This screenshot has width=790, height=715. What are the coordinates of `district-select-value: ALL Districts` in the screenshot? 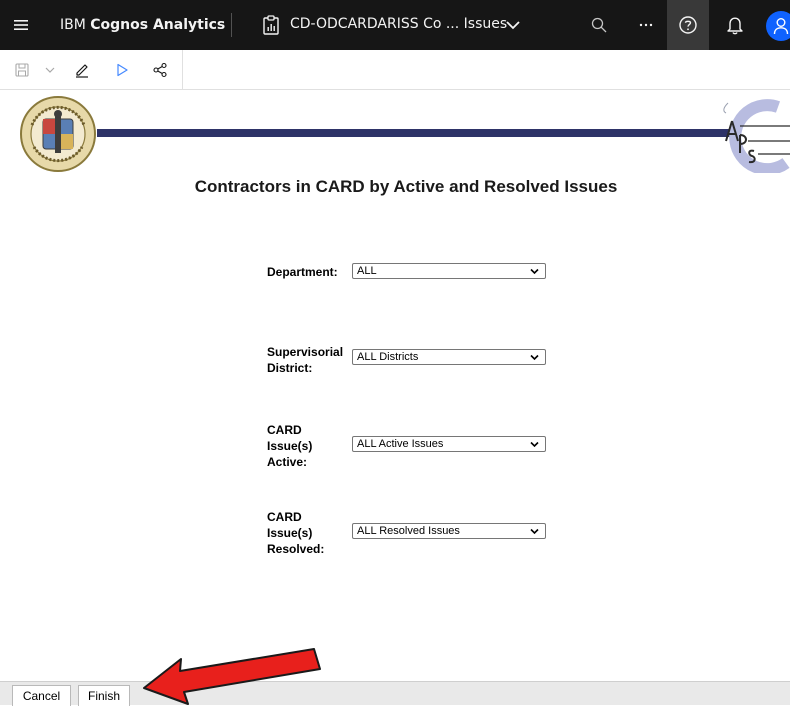 It's located at (388, 357).